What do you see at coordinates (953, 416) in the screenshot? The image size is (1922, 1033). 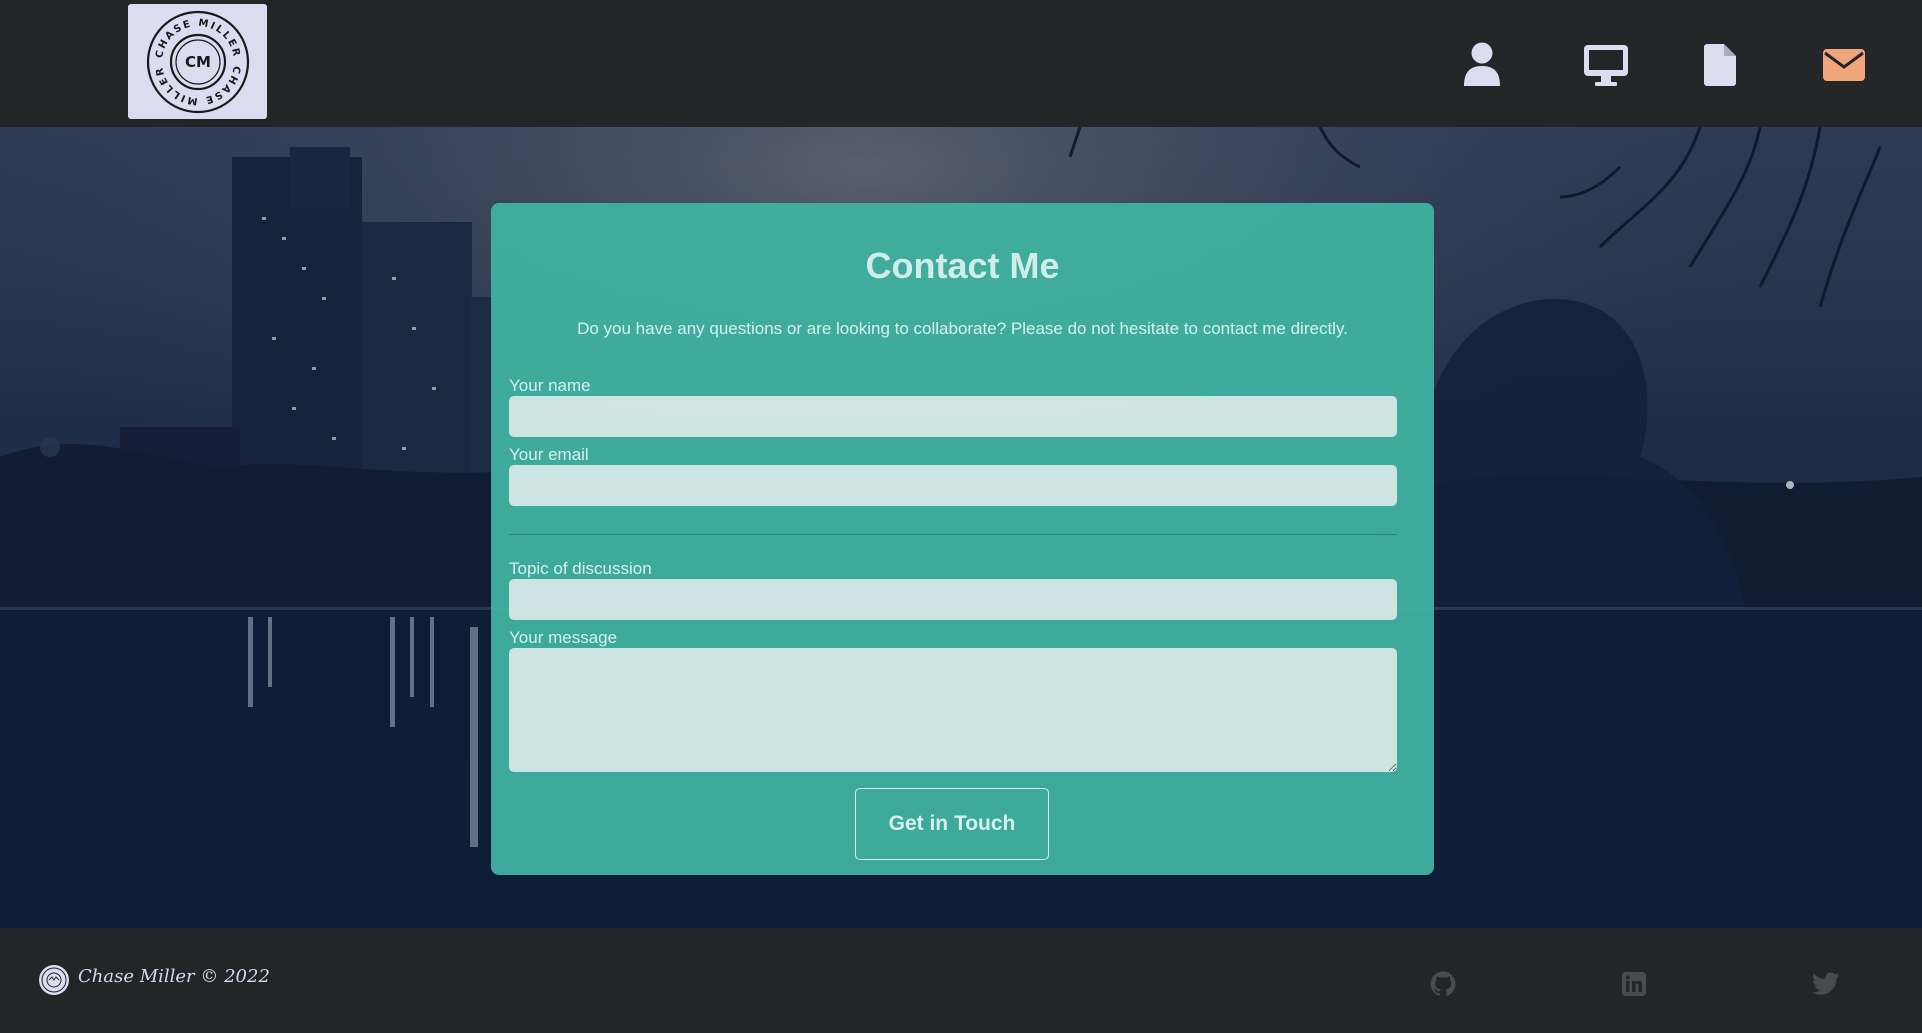 I see `name-input` at bounding box center [953, 416].